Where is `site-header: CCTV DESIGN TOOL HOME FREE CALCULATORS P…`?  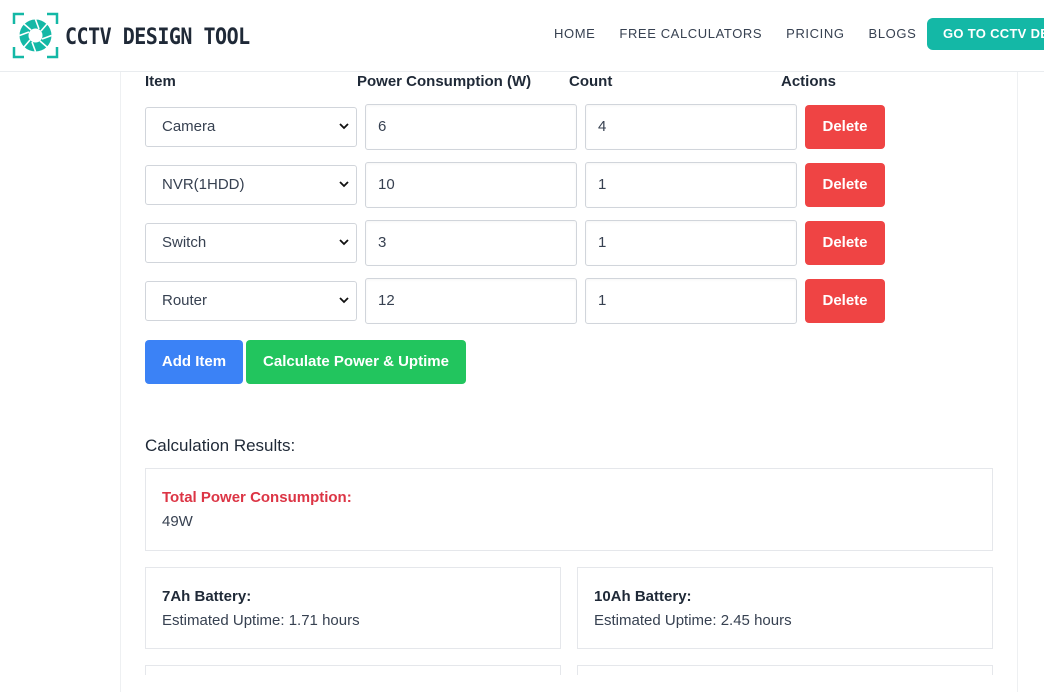 site-header: CCTV DESIGN TOOL HOME FREE CALCULATORS P… is located at coordinates (522, 36).